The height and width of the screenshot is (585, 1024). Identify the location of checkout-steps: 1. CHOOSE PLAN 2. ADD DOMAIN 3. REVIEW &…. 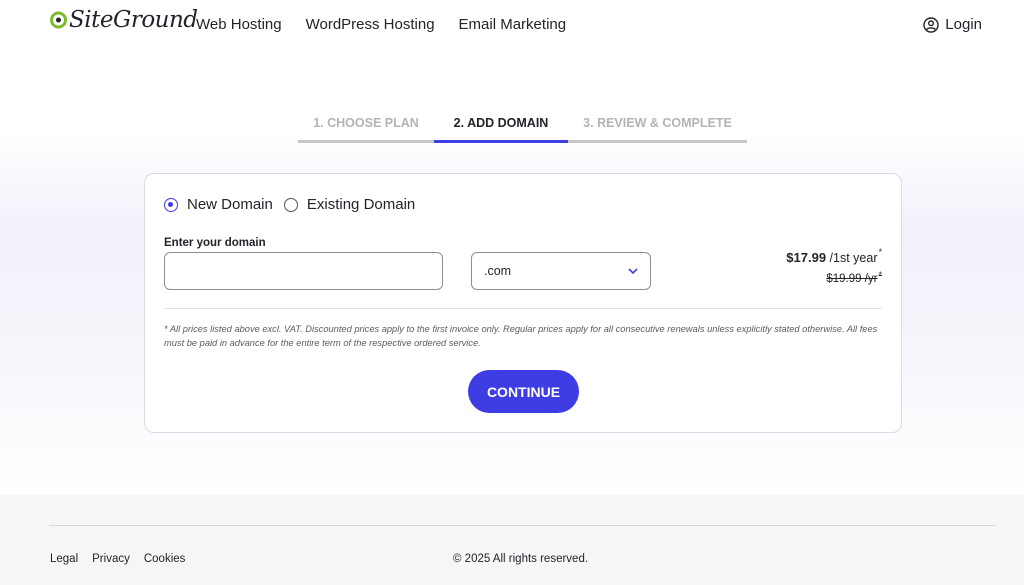
(522, 129).